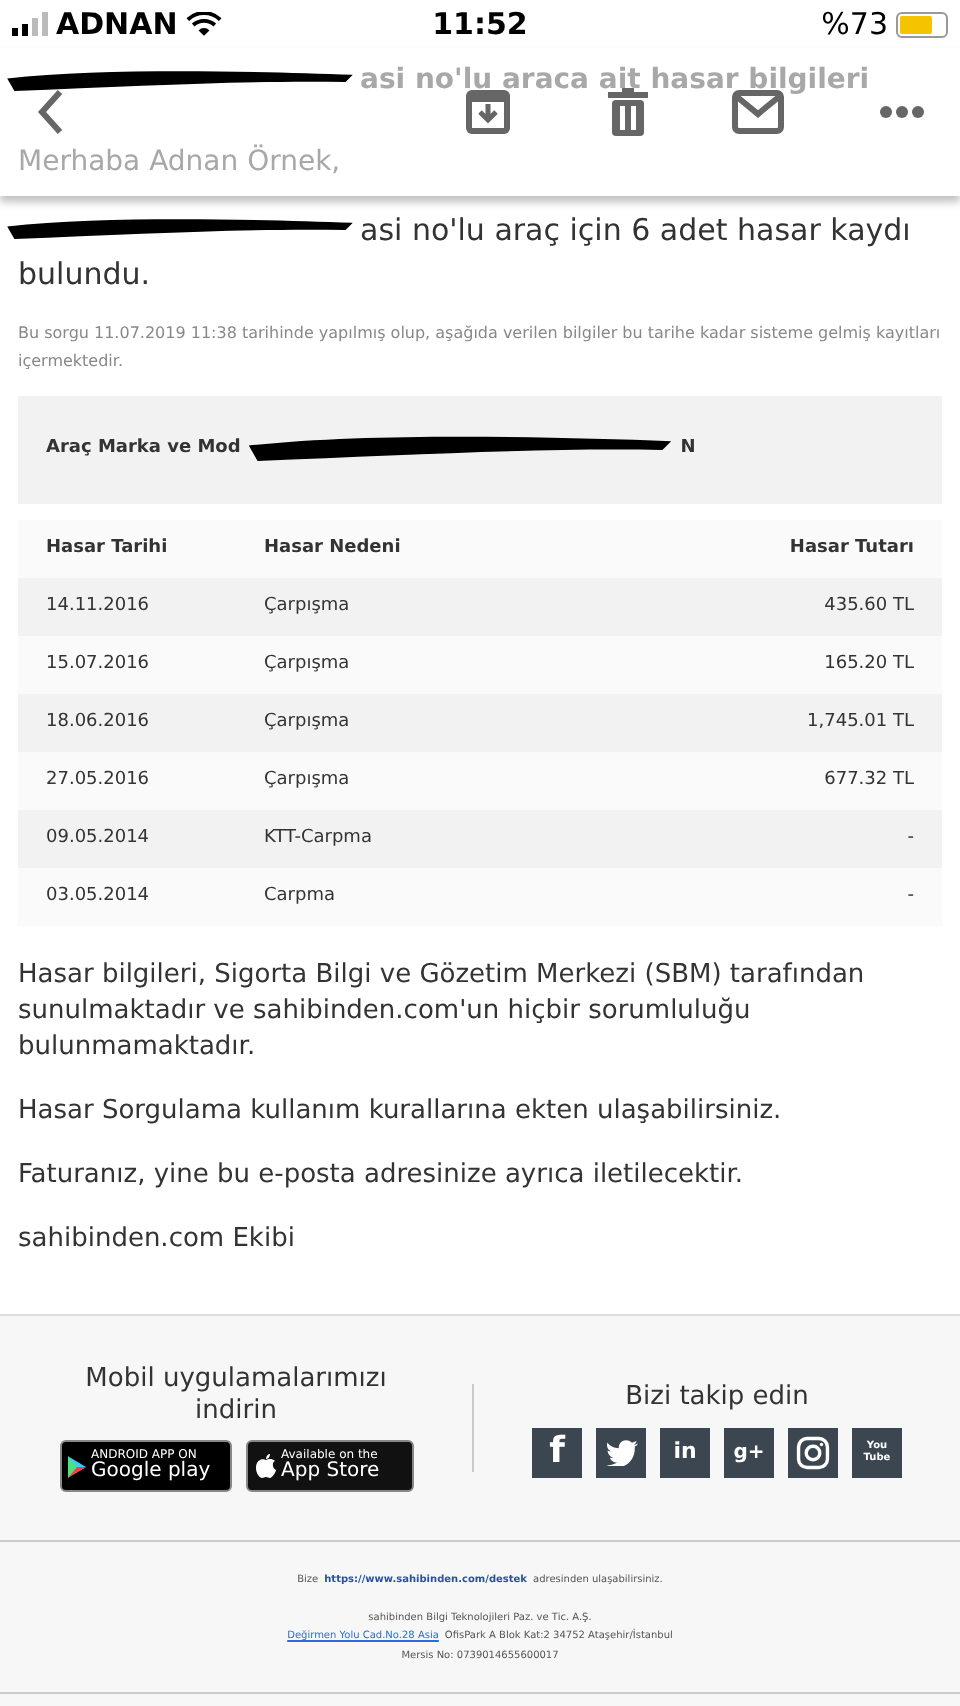  I want to click on linkedin-icon: in, so click(685, 1452).